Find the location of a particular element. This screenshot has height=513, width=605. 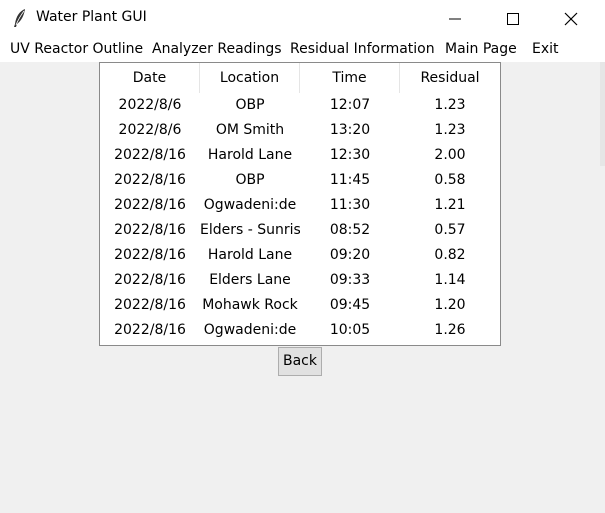

cell-location: Mohawk Rock is located at coordinates (250, 305).